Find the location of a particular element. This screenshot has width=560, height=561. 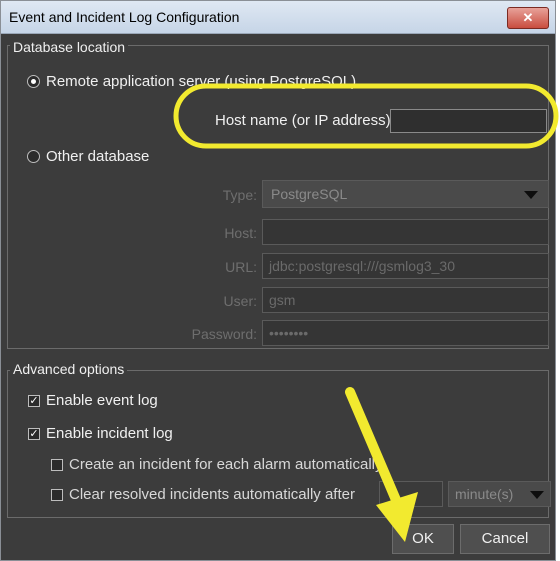

other-database-option: Other database is located at coordinates (88, 156).